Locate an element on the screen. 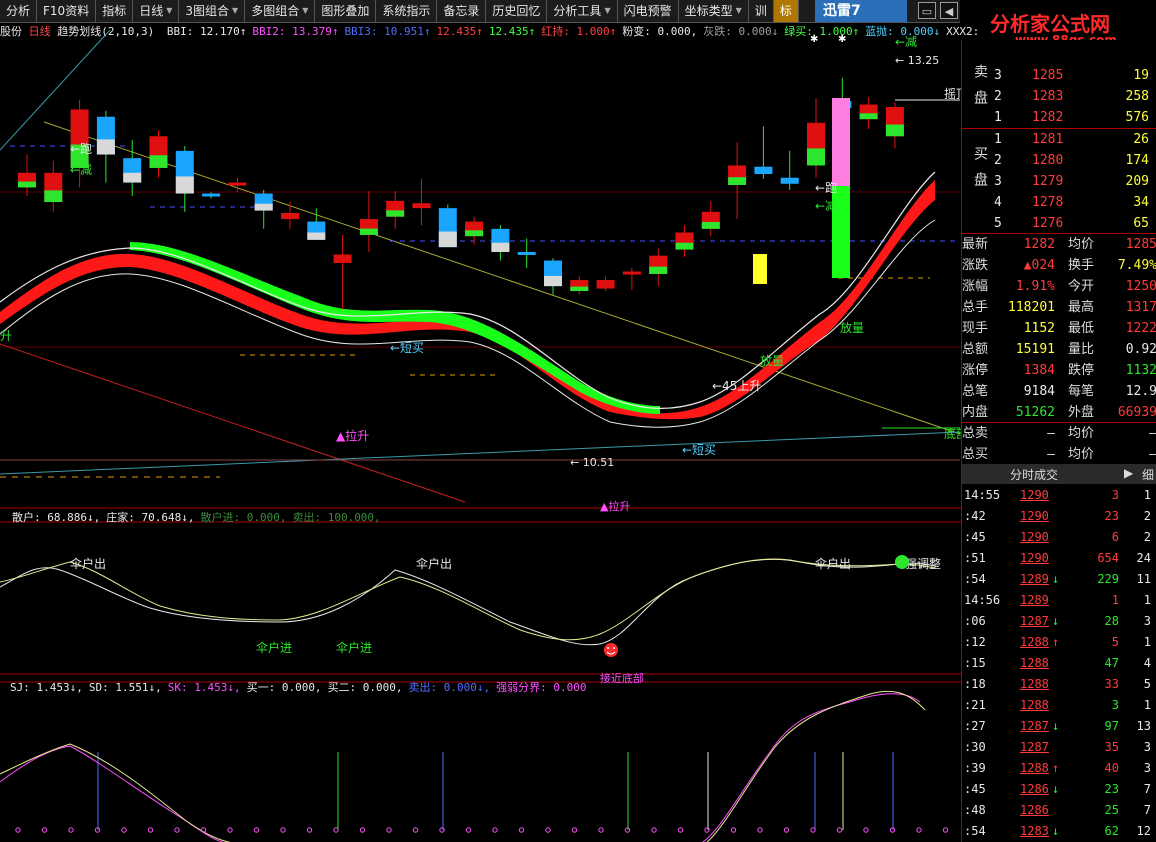 The height and width of the screenshot is (842, 1156). chevron-down-icon: ▼ is located at coordinates (169, 10).